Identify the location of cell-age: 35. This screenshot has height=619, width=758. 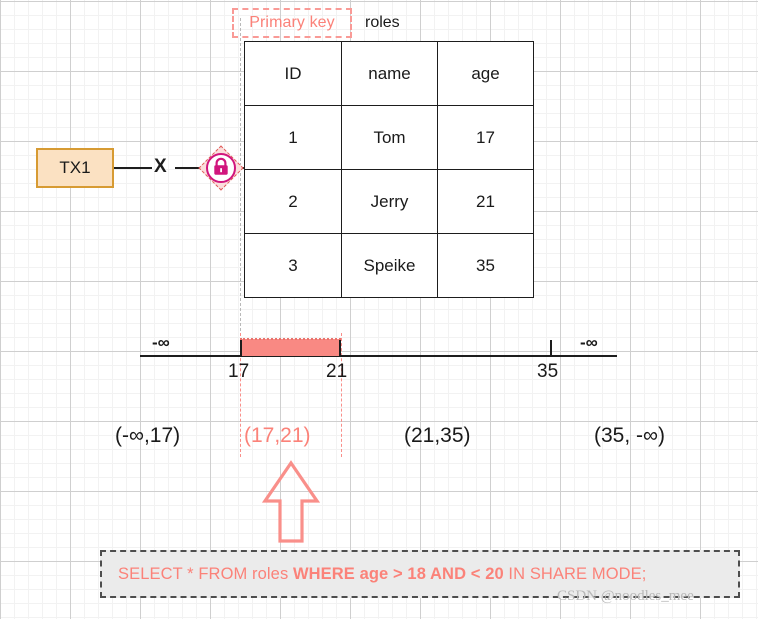
(485, 265).